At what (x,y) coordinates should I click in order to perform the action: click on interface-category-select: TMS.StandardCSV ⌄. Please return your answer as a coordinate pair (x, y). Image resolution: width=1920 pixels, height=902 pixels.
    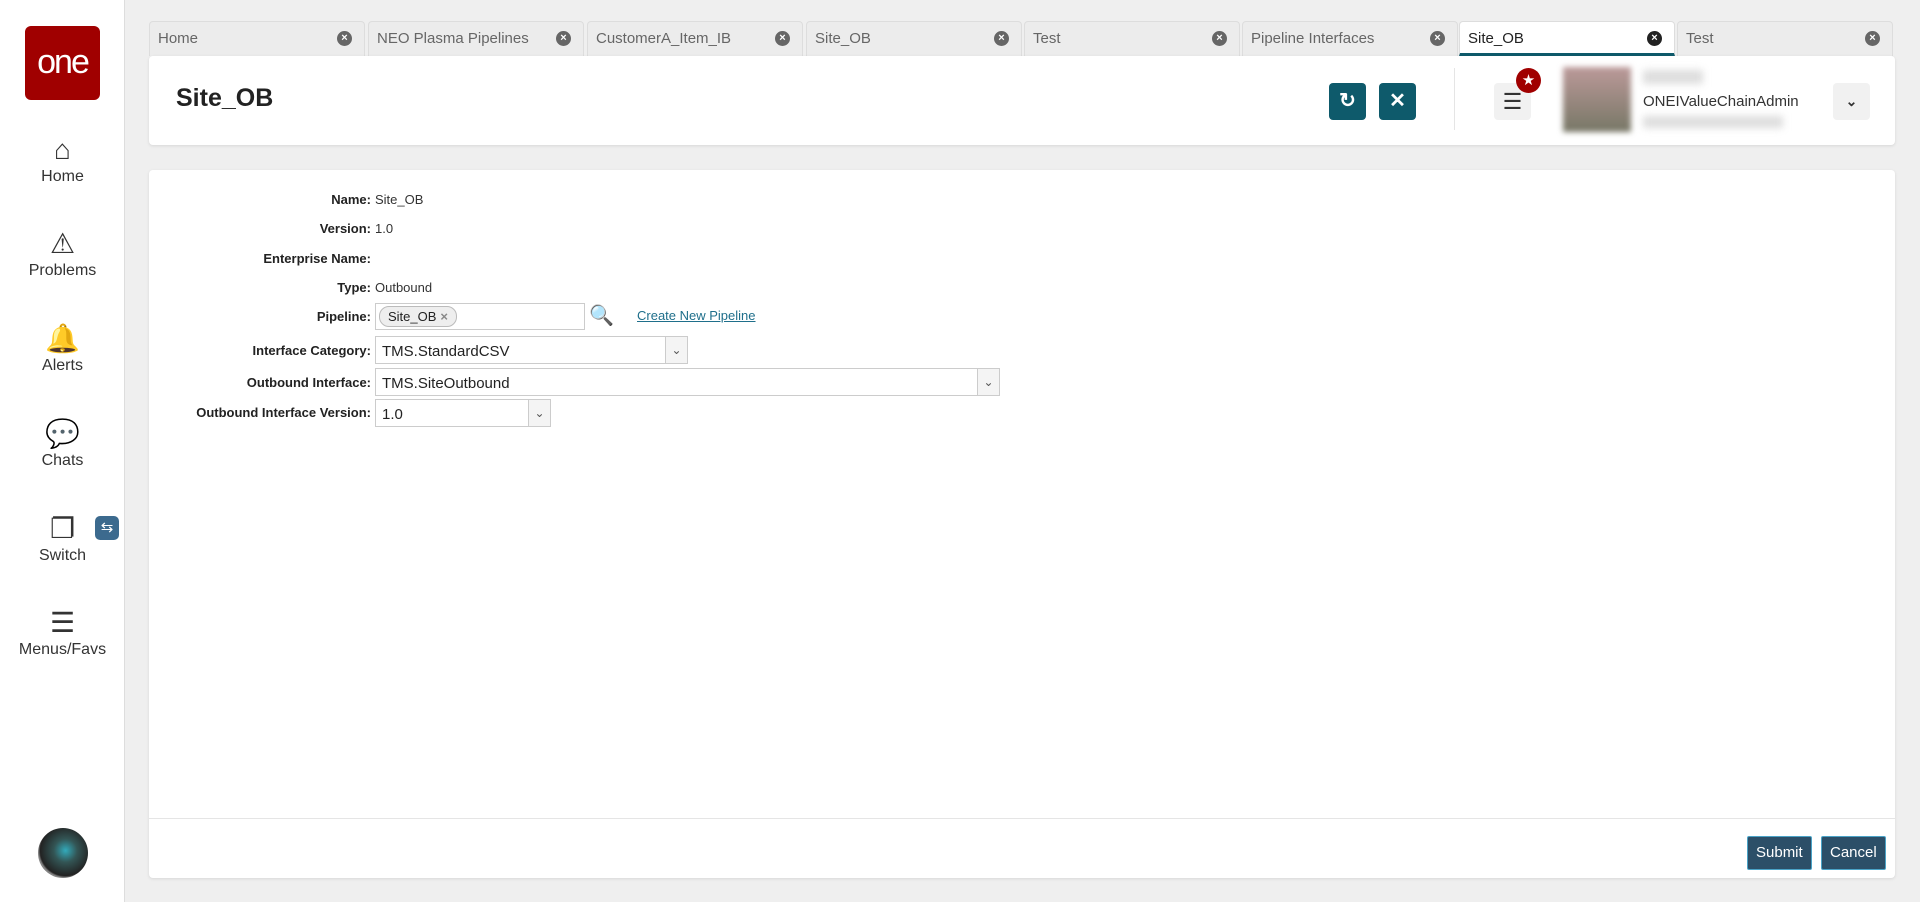
    Looking at the image, I should click on (531, 350).